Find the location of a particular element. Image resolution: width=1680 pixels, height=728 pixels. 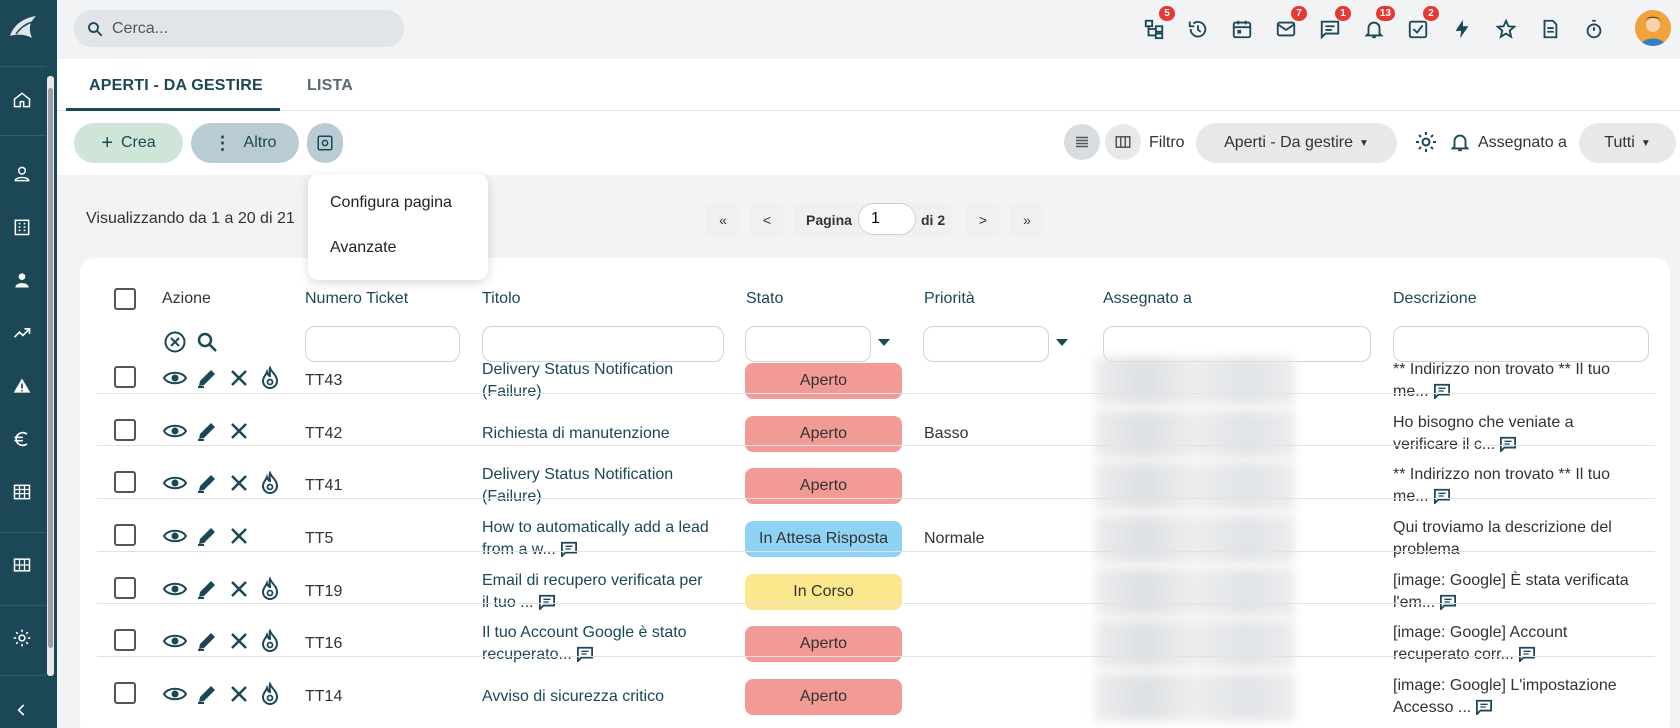

history-icon is located at coordinates (1198, 29).